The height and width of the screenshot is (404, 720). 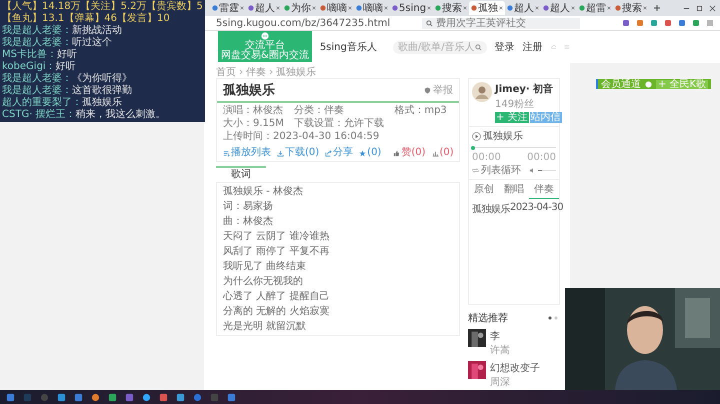 What do you see at coordinates (654, 84) in the screenshot?
I see `ad-banner: 会员通道 + 全民K歌` at bounding box center [654, 84].